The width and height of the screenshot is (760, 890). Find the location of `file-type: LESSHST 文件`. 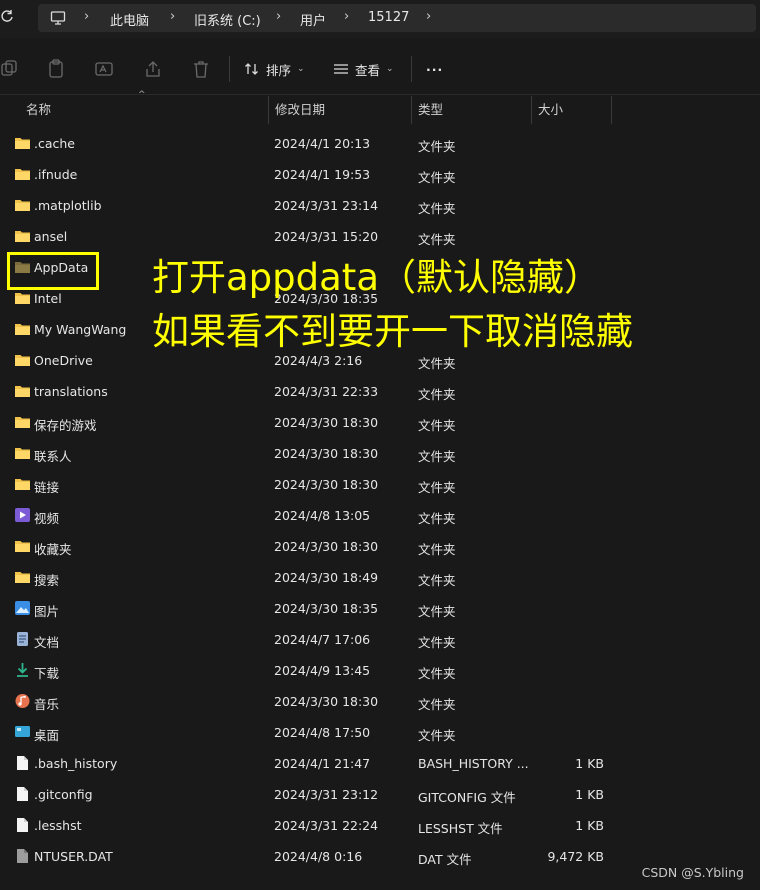

file-type: LESSHST 文件 is located at coordinates (460, 828).